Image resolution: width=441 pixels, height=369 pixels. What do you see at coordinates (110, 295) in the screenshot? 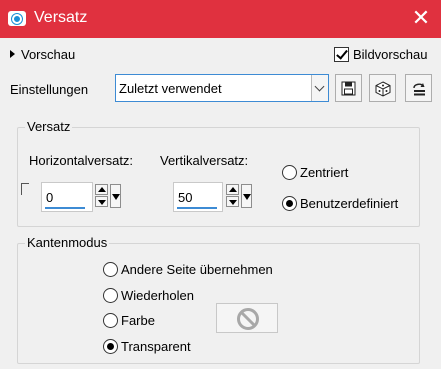
I see `radio-repeat-button` at bounding box center [110, 295].